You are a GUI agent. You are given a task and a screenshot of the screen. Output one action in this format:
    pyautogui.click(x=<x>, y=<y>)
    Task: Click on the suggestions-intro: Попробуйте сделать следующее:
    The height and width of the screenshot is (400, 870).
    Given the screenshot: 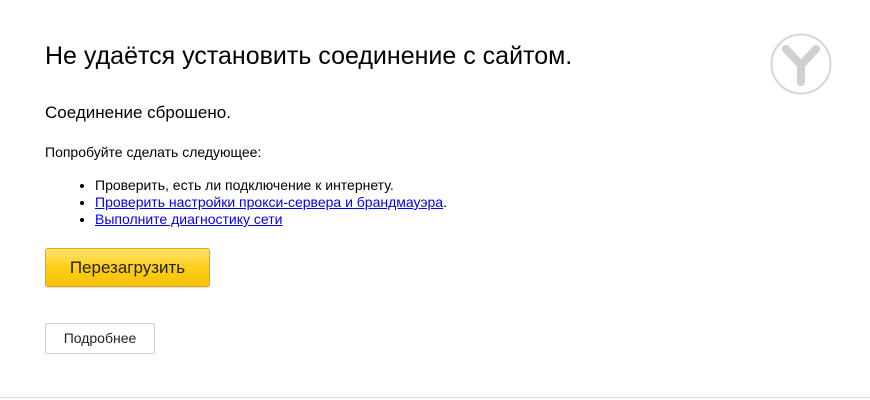 What is the action you would take?
    pyautogui.click(x=153, y=152)
    